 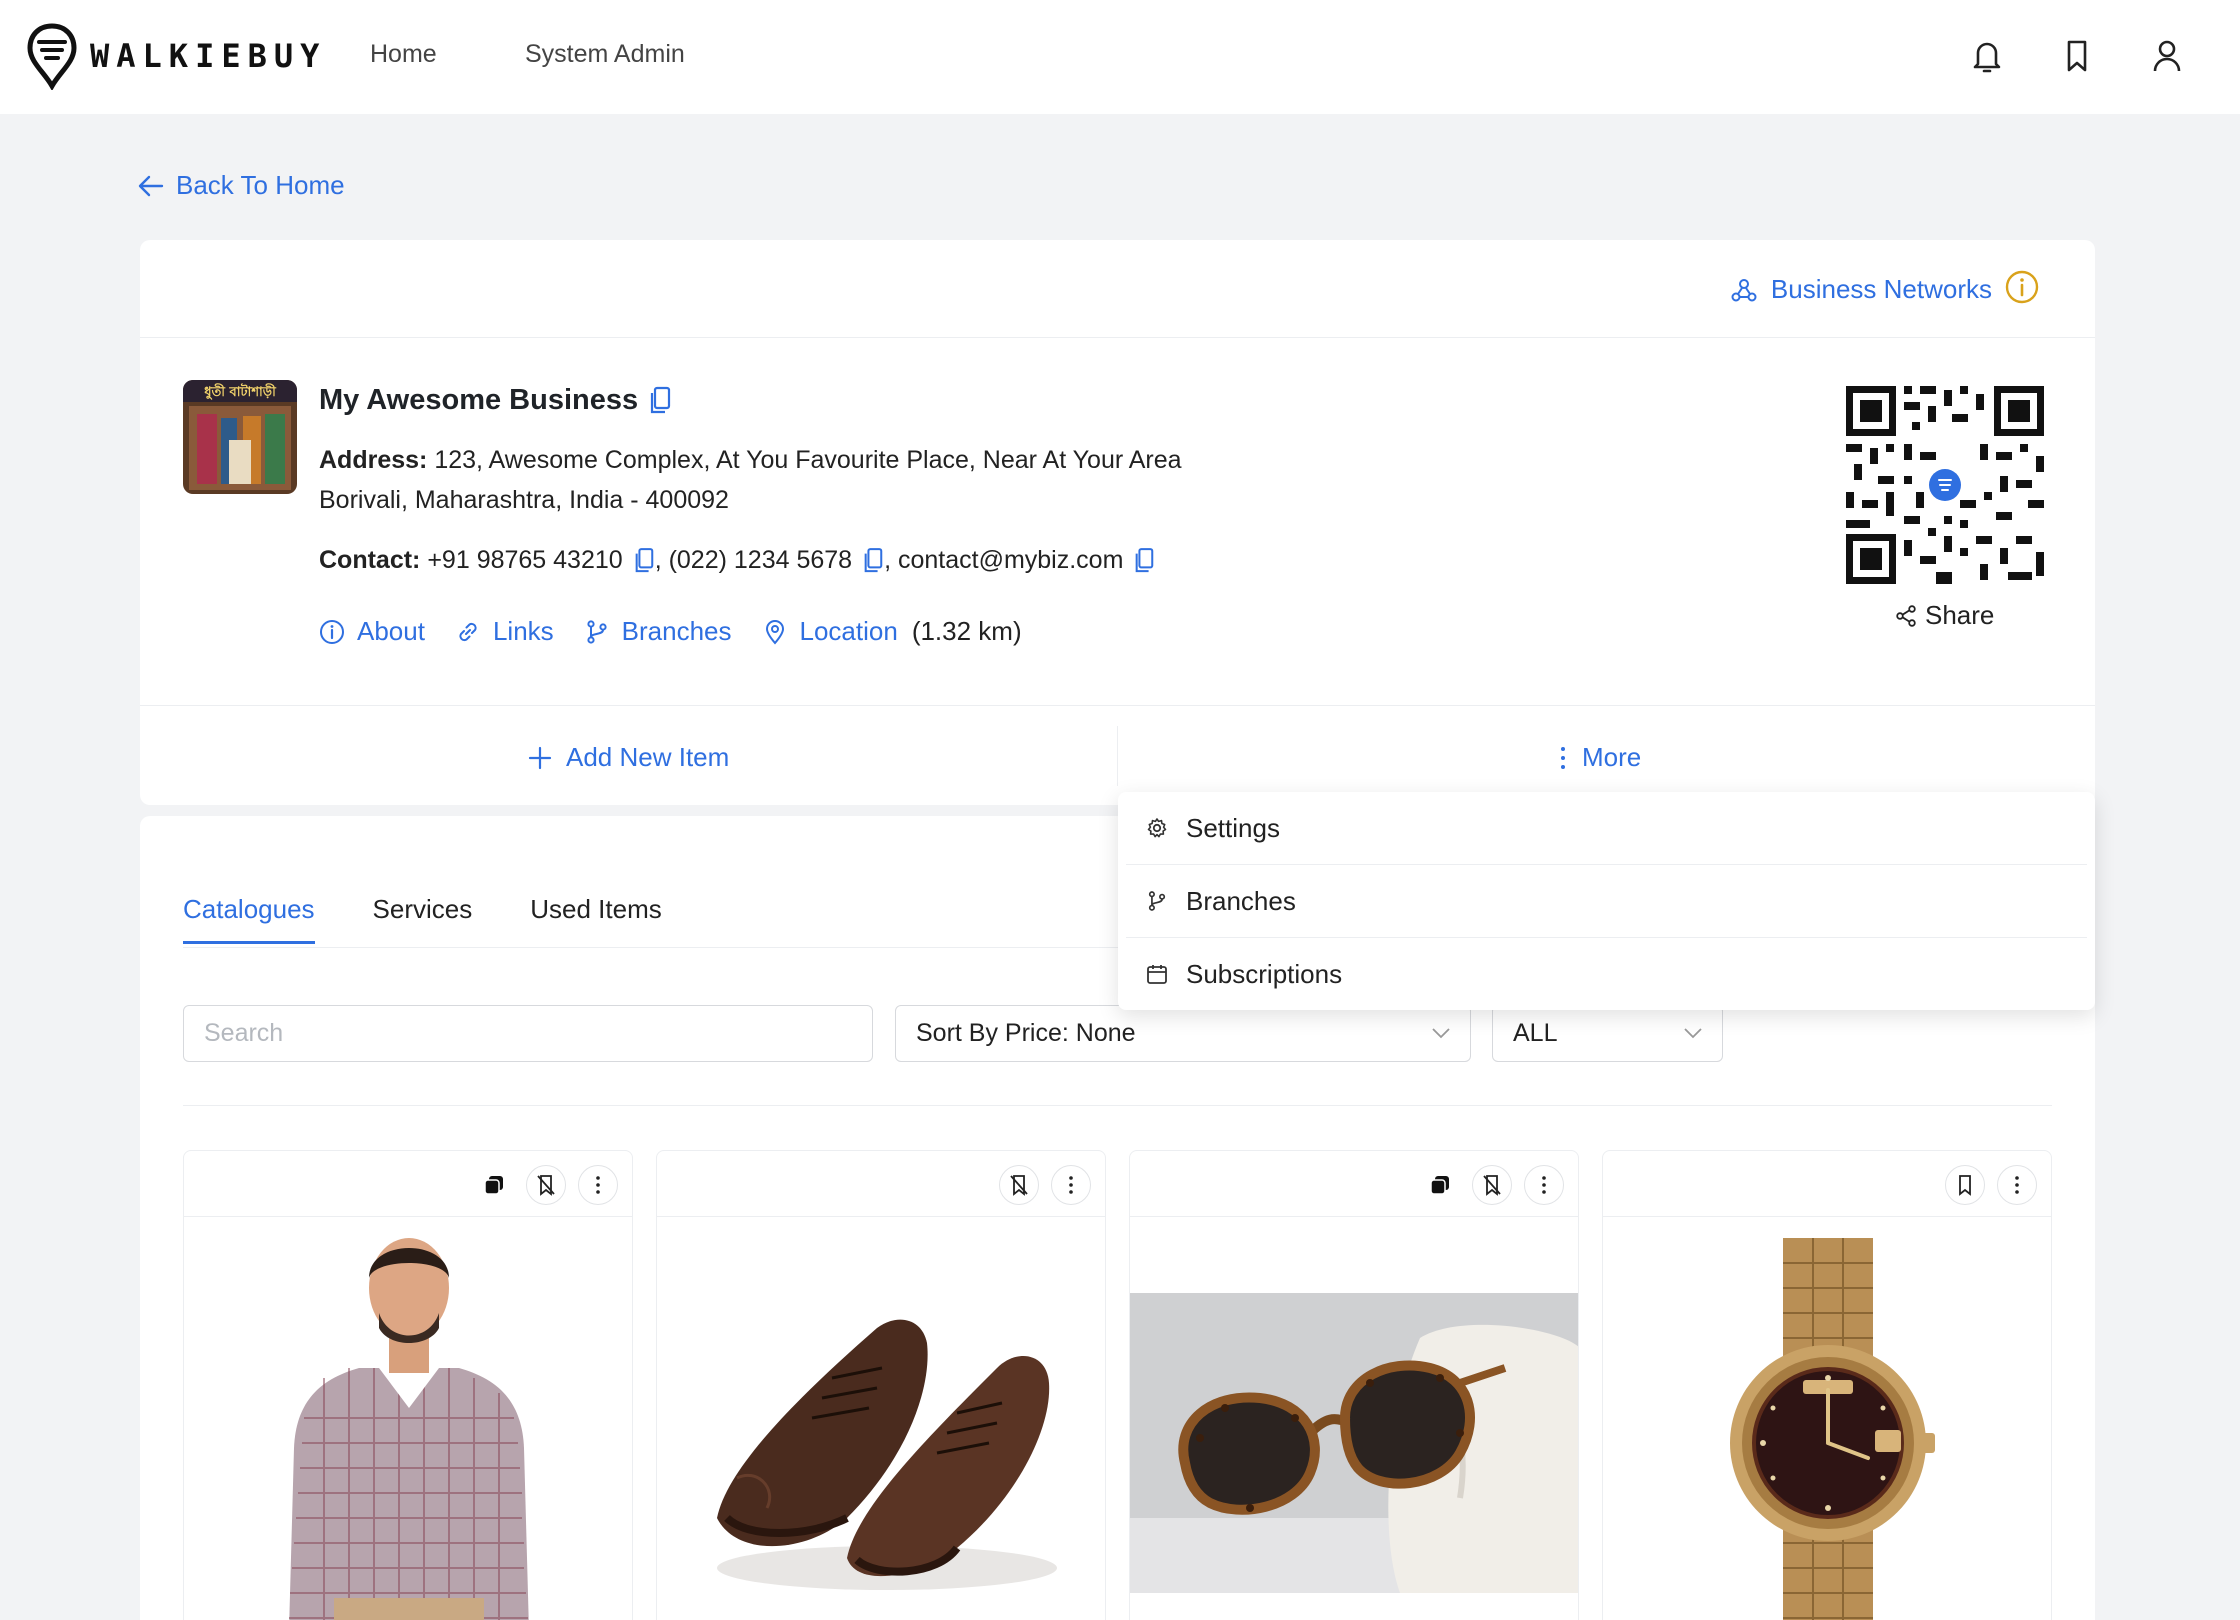 I want to click on top-navigation-bar: WALKIEBUY Home System Admin, so click(x=1120, y=57).